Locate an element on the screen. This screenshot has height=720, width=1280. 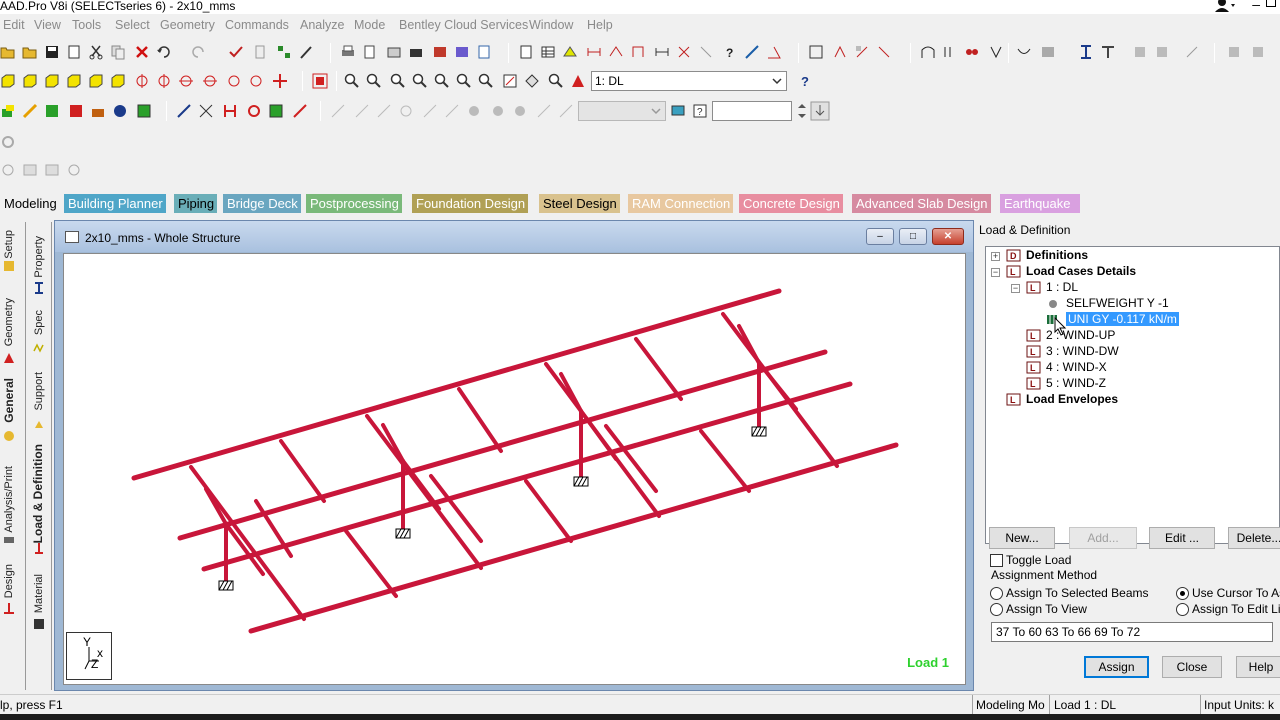
pan-icon is located at coordinates (280, 81).